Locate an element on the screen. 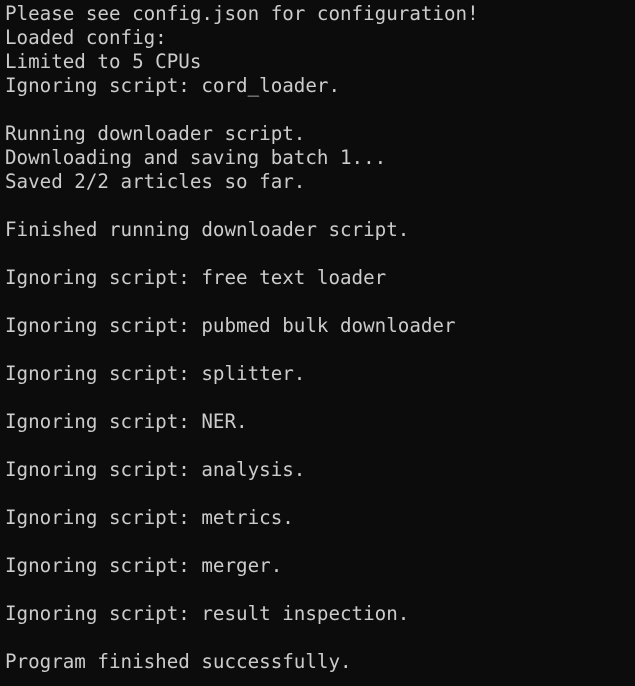 The height and width of the screenshot is (686, 635). terminal-line: Program finished successfully. is located at coordinates (178, 661).